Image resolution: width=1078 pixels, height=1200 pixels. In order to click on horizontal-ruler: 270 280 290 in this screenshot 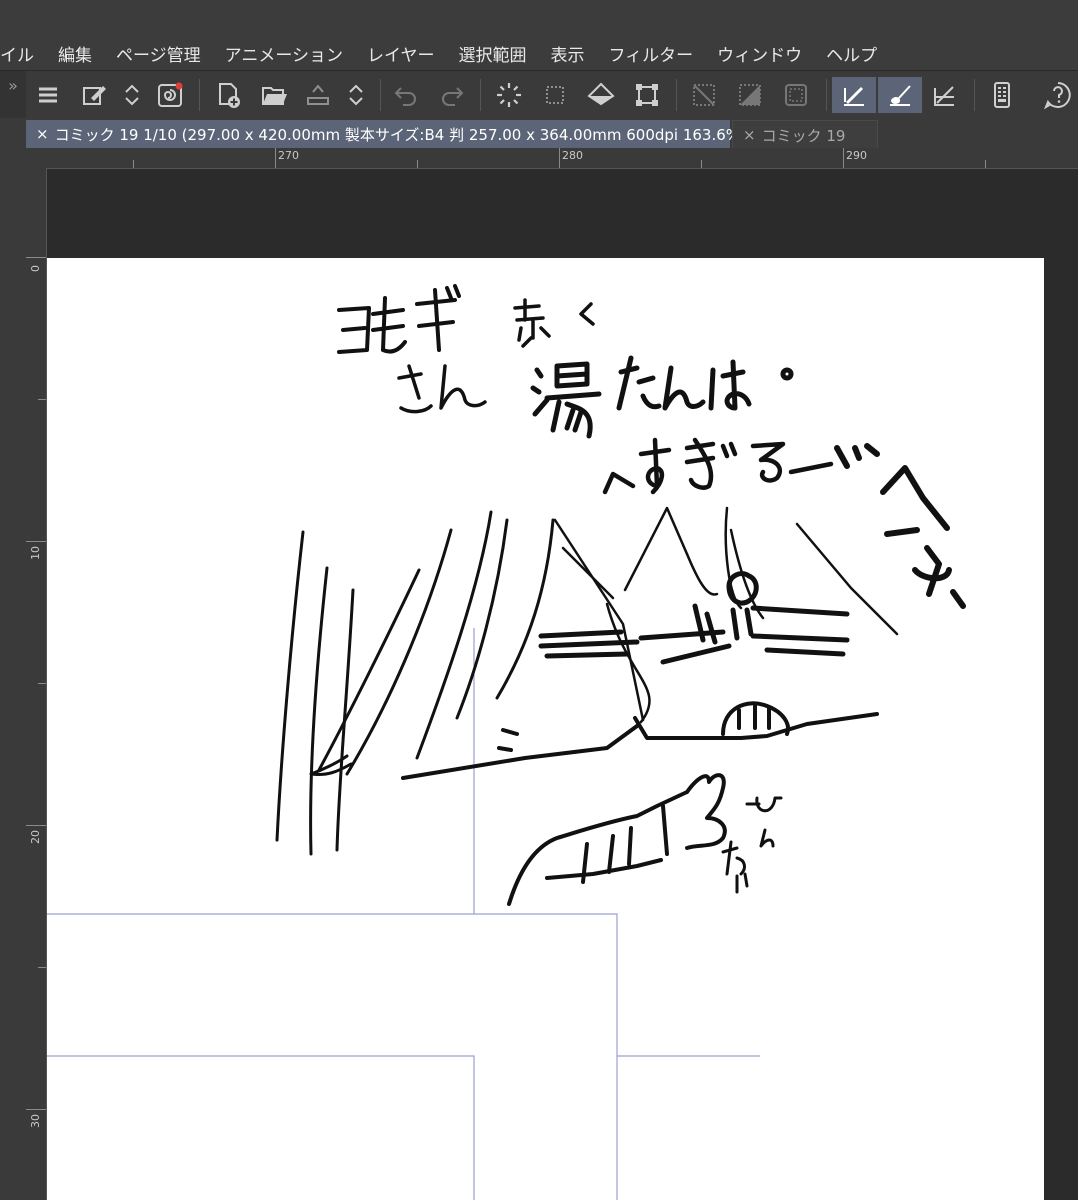, I will do `click(552, 158)`.